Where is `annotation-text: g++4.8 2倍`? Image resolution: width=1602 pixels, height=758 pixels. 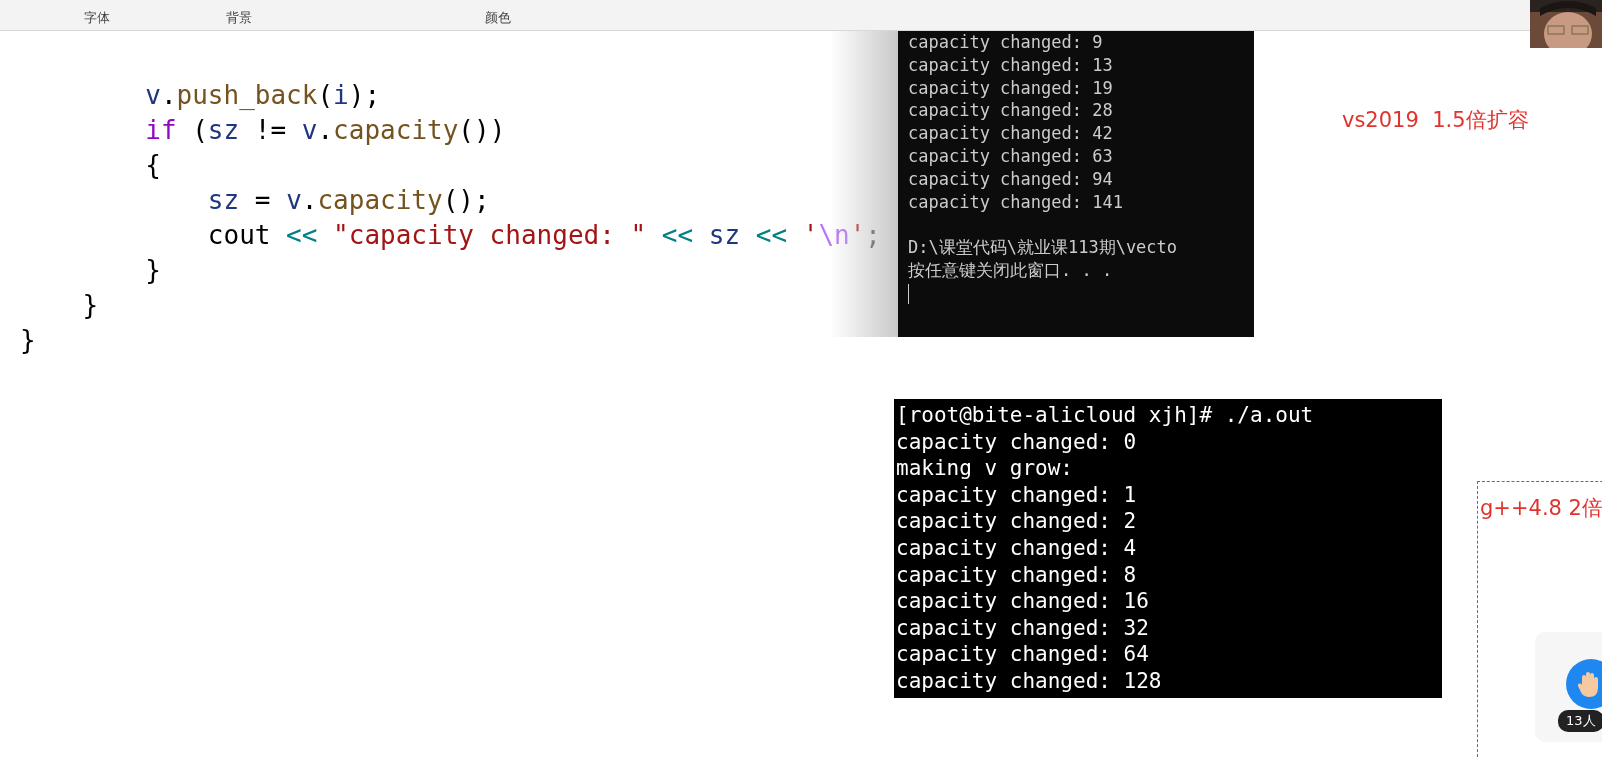 annotation-text: g++4.8 2倍 is located at coordinates (1541, 508).